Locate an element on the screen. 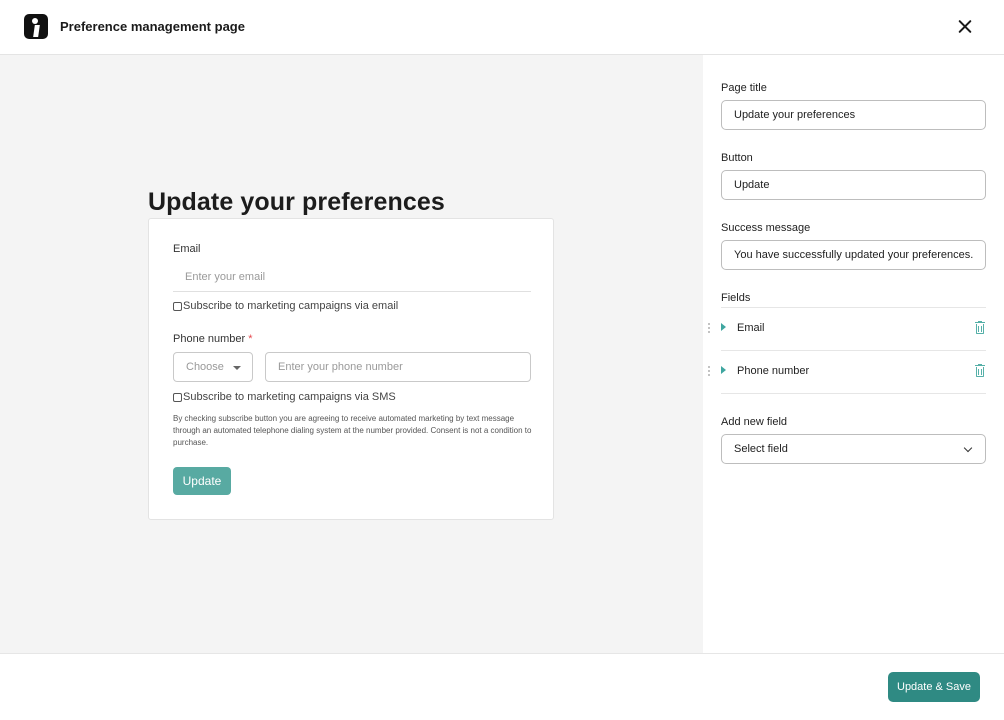 This screenshot has width=1004, height=720. phone-label: Phone number * is located at coordinates (213, 339).